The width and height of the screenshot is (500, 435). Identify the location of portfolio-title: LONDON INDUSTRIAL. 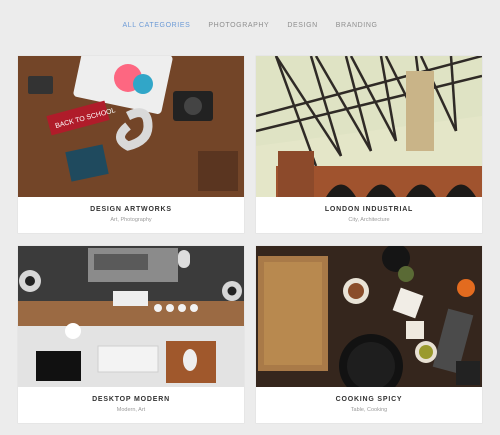
(369, 205).